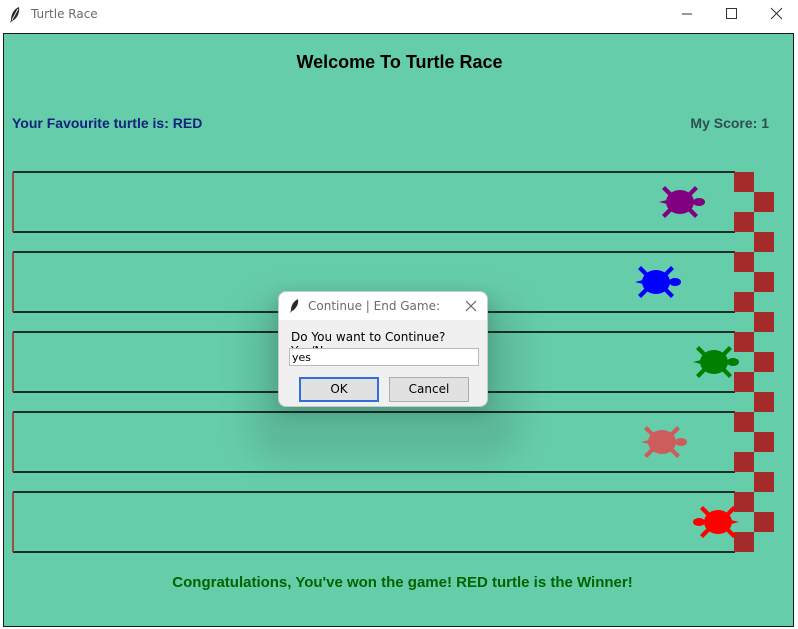 This screenshot has height=629, width=798. What do you see at coordinates (384, 357) in the screenshot?
I see `answer-input` at bounding box center [384, 357].